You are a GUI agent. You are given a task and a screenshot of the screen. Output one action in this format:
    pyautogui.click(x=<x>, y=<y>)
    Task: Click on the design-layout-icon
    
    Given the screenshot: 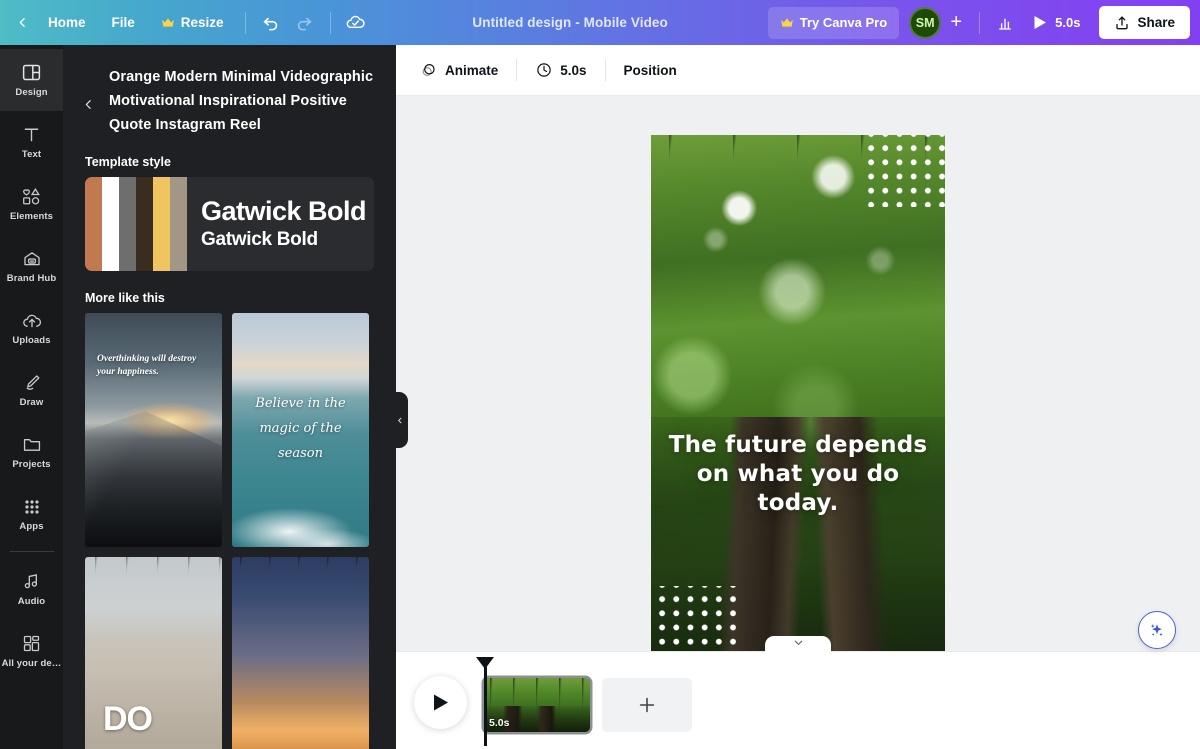 What is the action you would take?
    pyautogui.click(x=31, y=72)
    